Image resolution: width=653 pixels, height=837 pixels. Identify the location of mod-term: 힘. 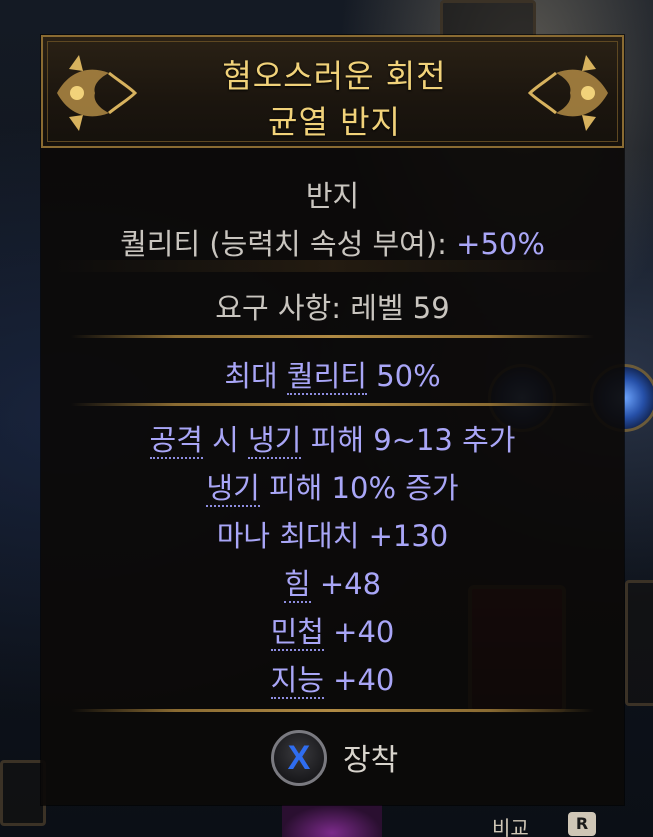
(297, 585).